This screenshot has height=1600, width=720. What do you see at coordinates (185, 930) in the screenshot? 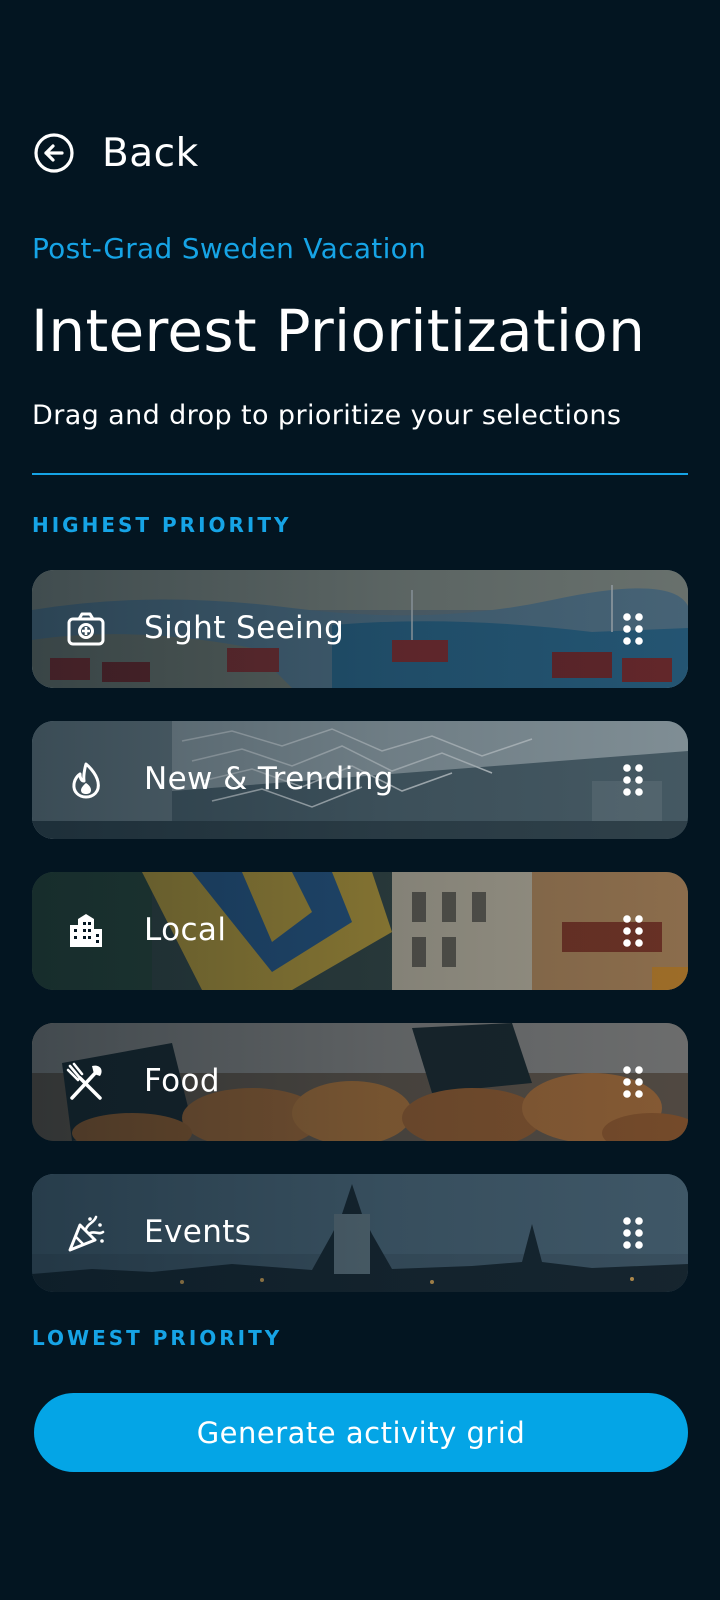
I see `card-label: Local` at bounding box center [185, 930].